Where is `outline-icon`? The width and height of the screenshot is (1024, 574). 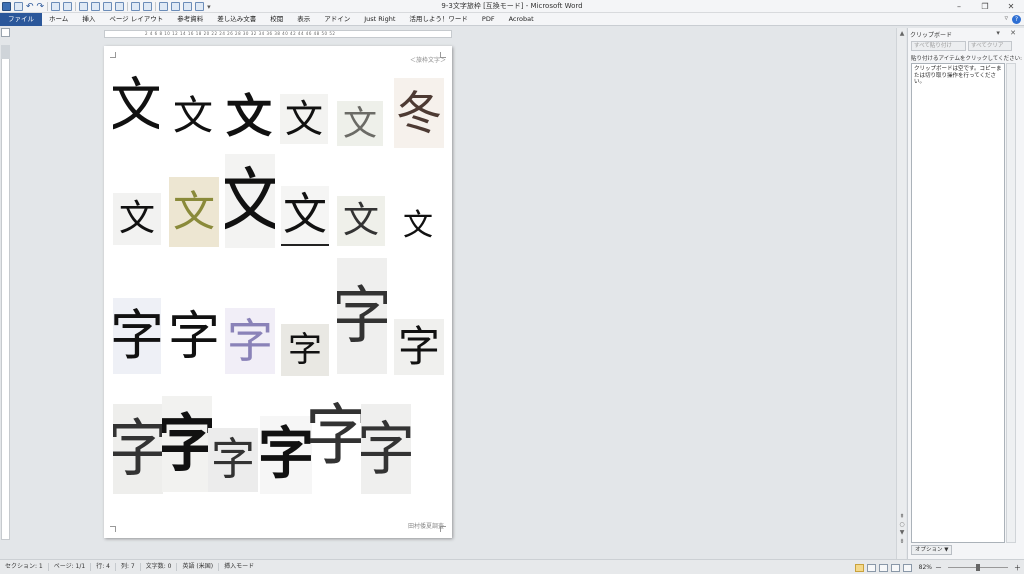
outline-icon is located at coordinates (895, 567).